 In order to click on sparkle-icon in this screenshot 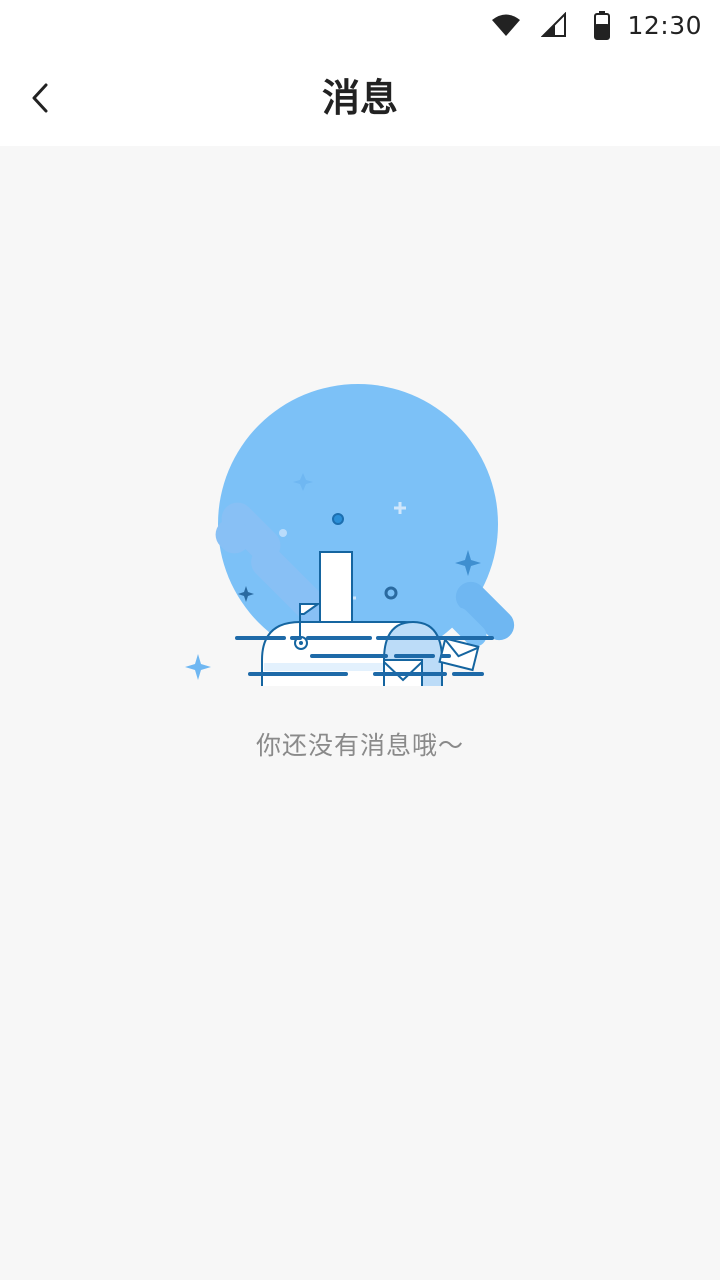, I will do `click(198, 667)`.